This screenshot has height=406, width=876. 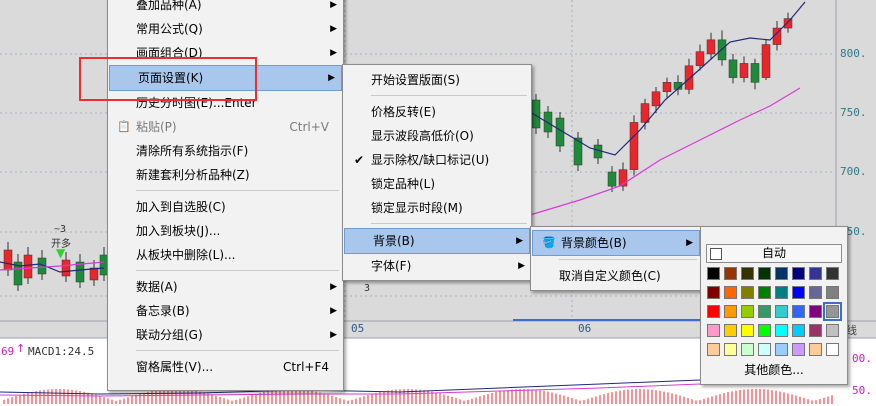 What do you see at coordinates (225, 367) in the screenshot?
I see `context-menu-item: 窗格属性(V)... Ctrl+F4` at bounding box center [225, 367].